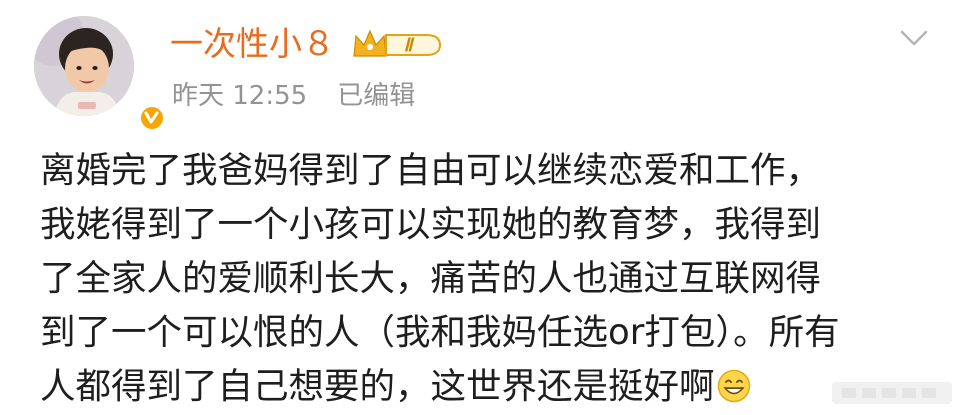 This screenshot has width=960, height=415. What do you see at coordinates (892, 393) in the screenshot?
I see `watermark` at bounding box center [892, 393].